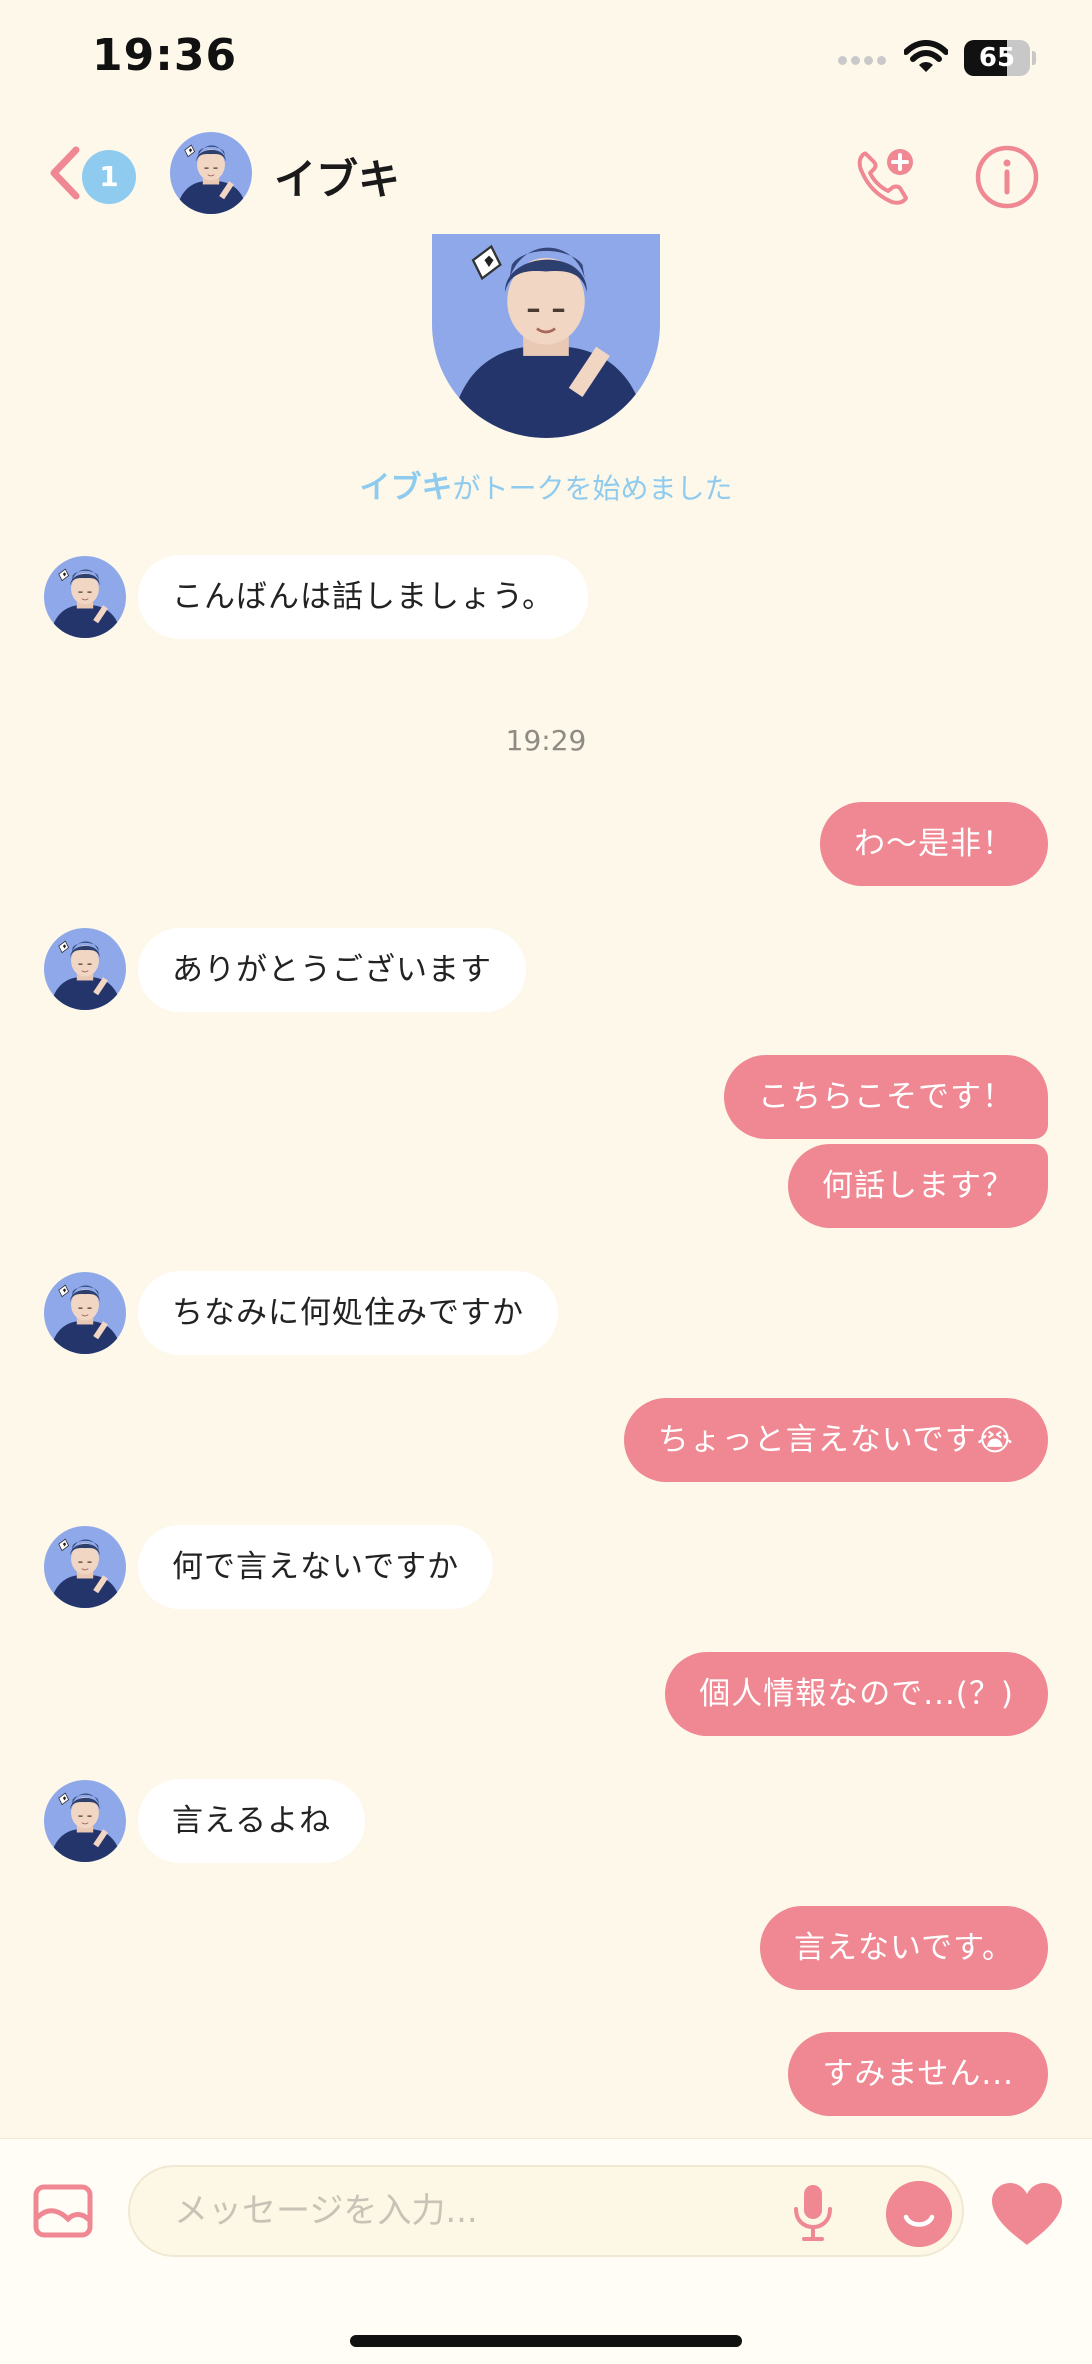 This screenshot has height=2364, width=1092. What do you see at coordinates (1007, 177) in the screenshot?
I see `info-icon` at bounding box center [1007, 177].